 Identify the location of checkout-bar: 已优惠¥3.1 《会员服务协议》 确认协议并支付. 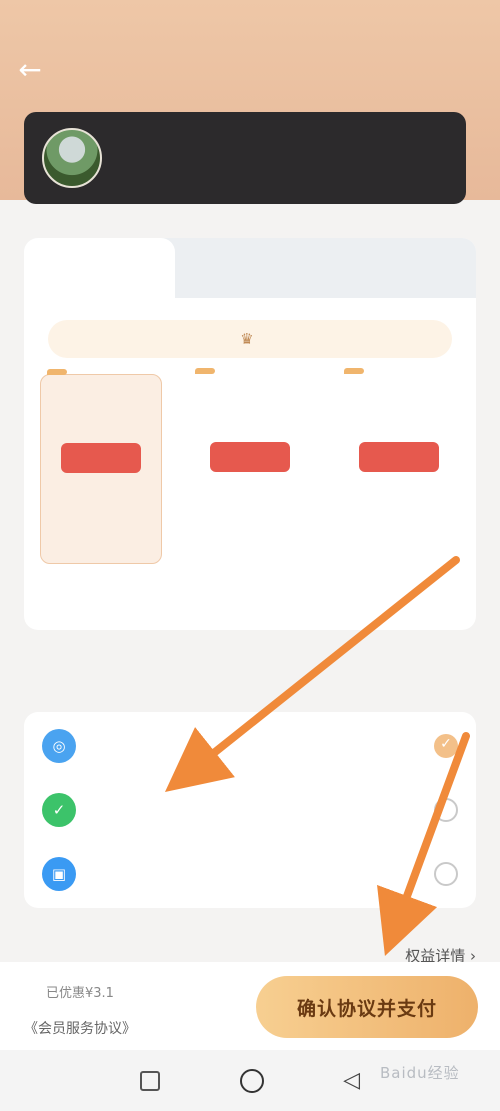
(250, 1006).